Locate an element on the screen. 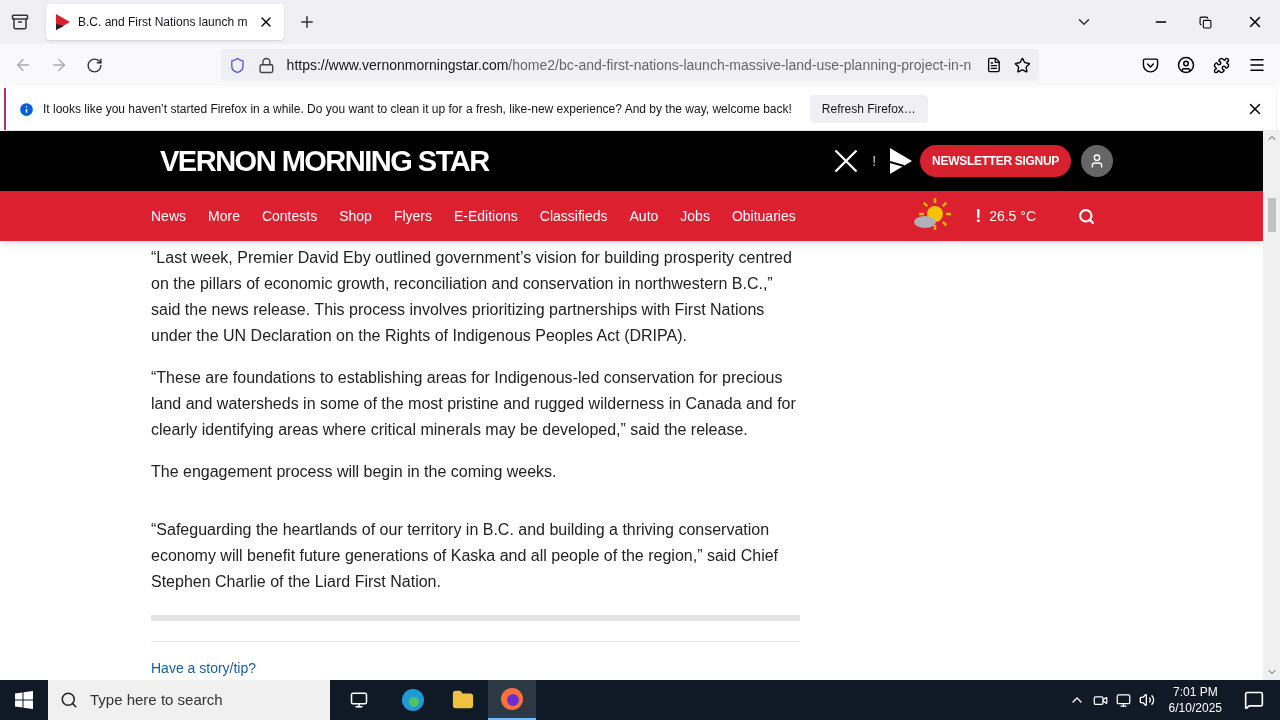  windows-logo-icon is located at coordinates (24, 700).